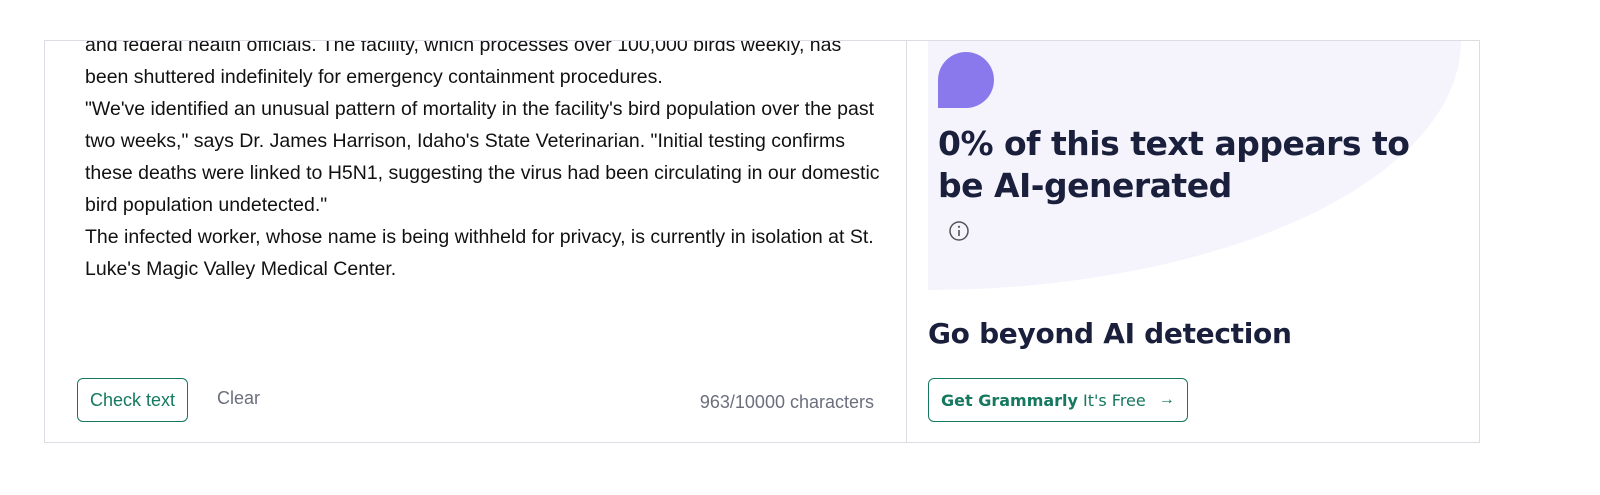  What do you see at coordinates (959, 231) in the screenshot?
I see `info-icon` at bounding box center [959, 231].